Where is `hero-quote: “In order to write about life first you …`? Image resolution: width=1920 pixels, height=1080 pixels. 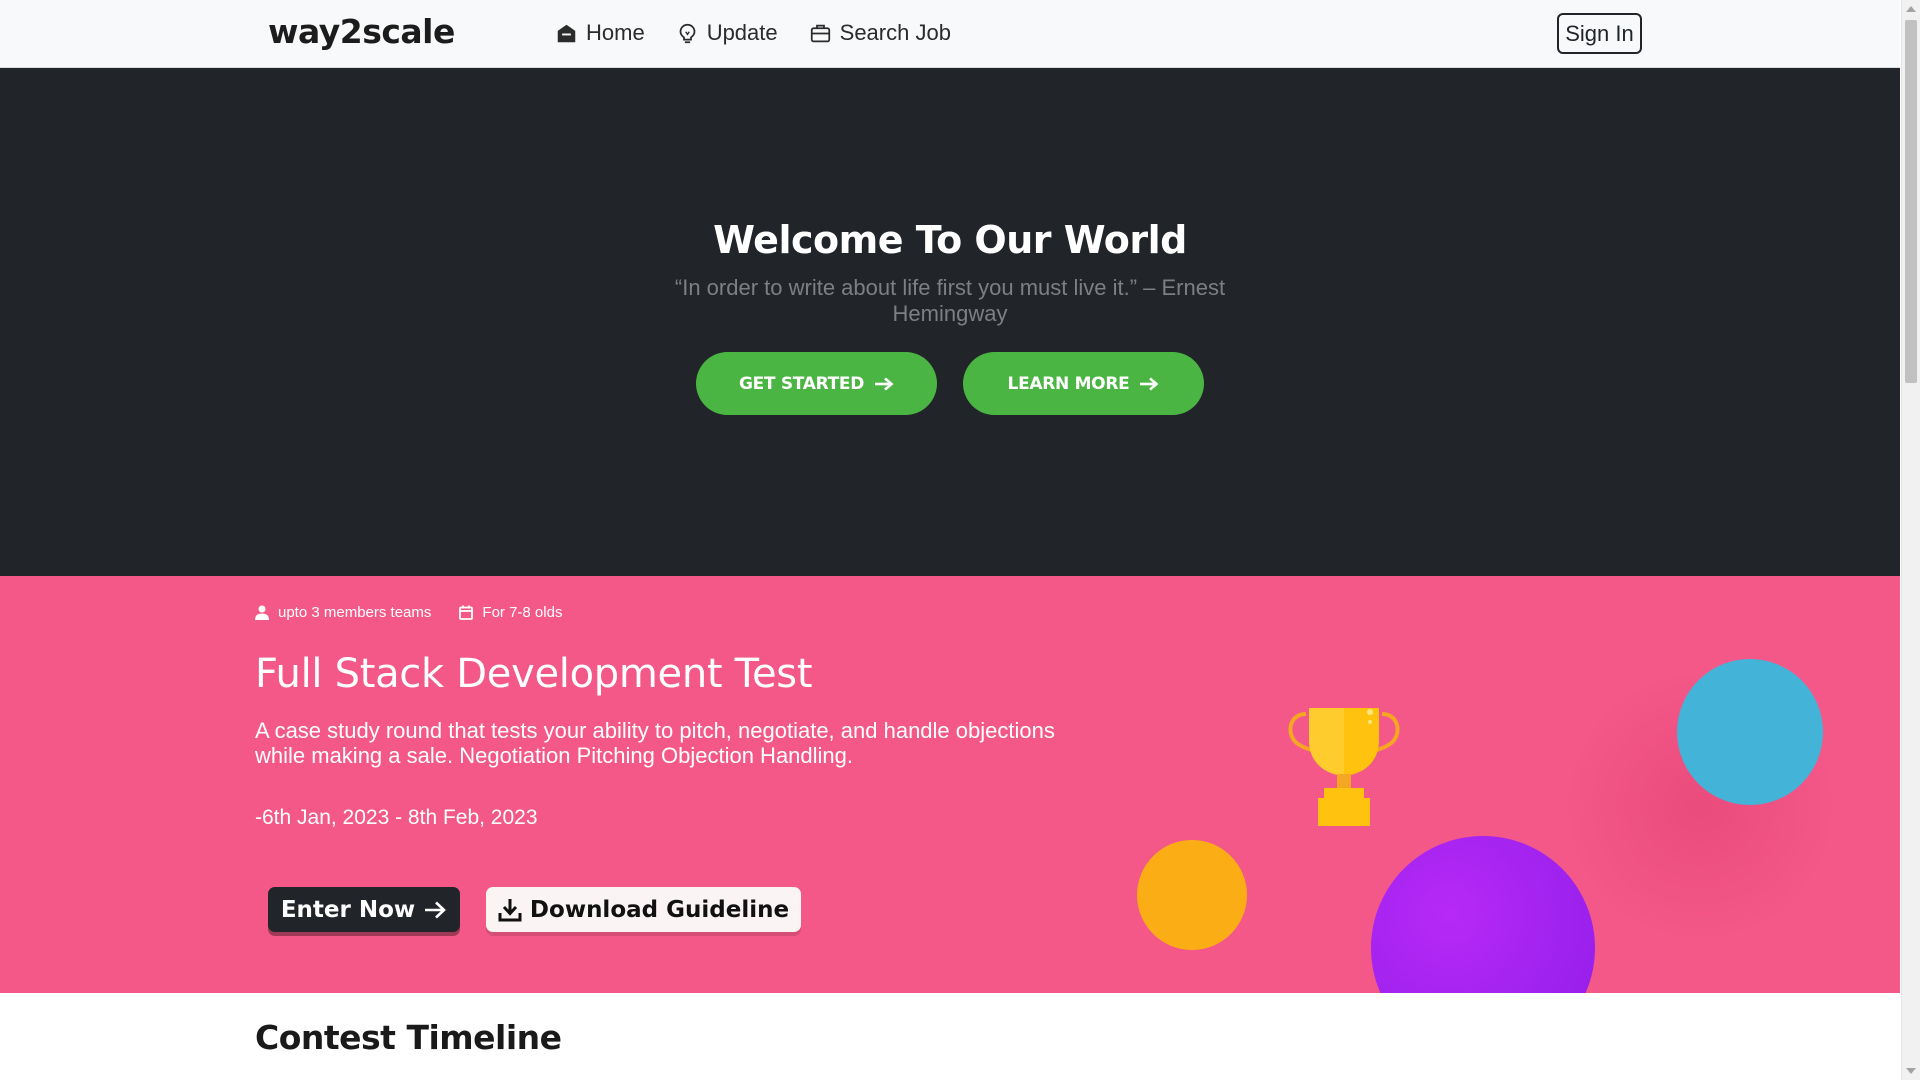 hero-quote: “In order to write about life first you … is located at coordinates (950, 300).